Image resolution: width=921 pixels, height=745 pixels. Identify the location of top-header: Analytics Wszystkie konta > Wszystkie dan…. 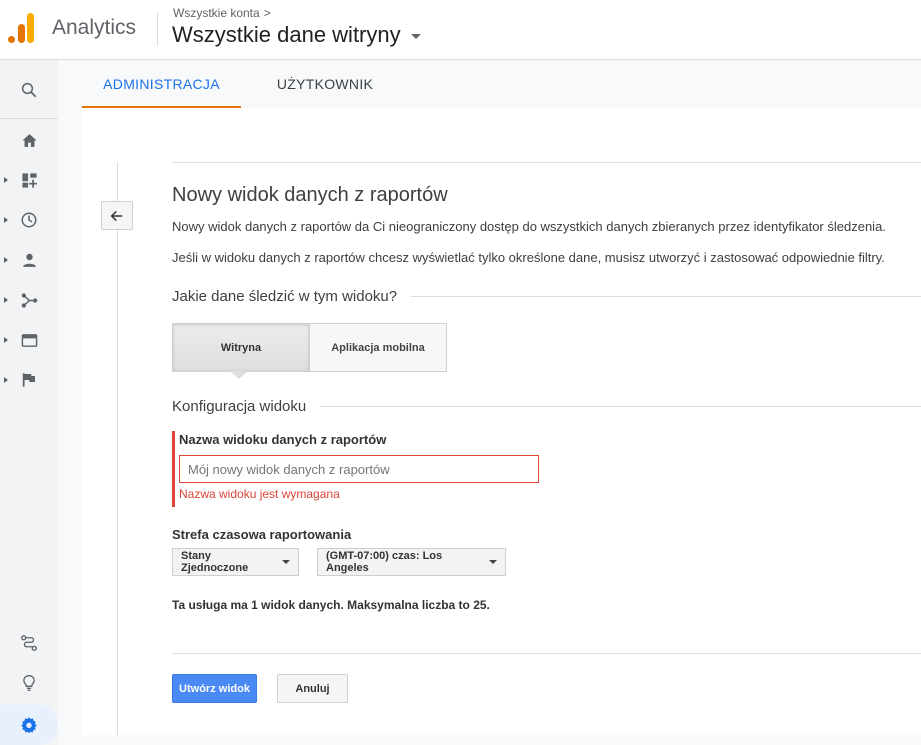
(460, 30).